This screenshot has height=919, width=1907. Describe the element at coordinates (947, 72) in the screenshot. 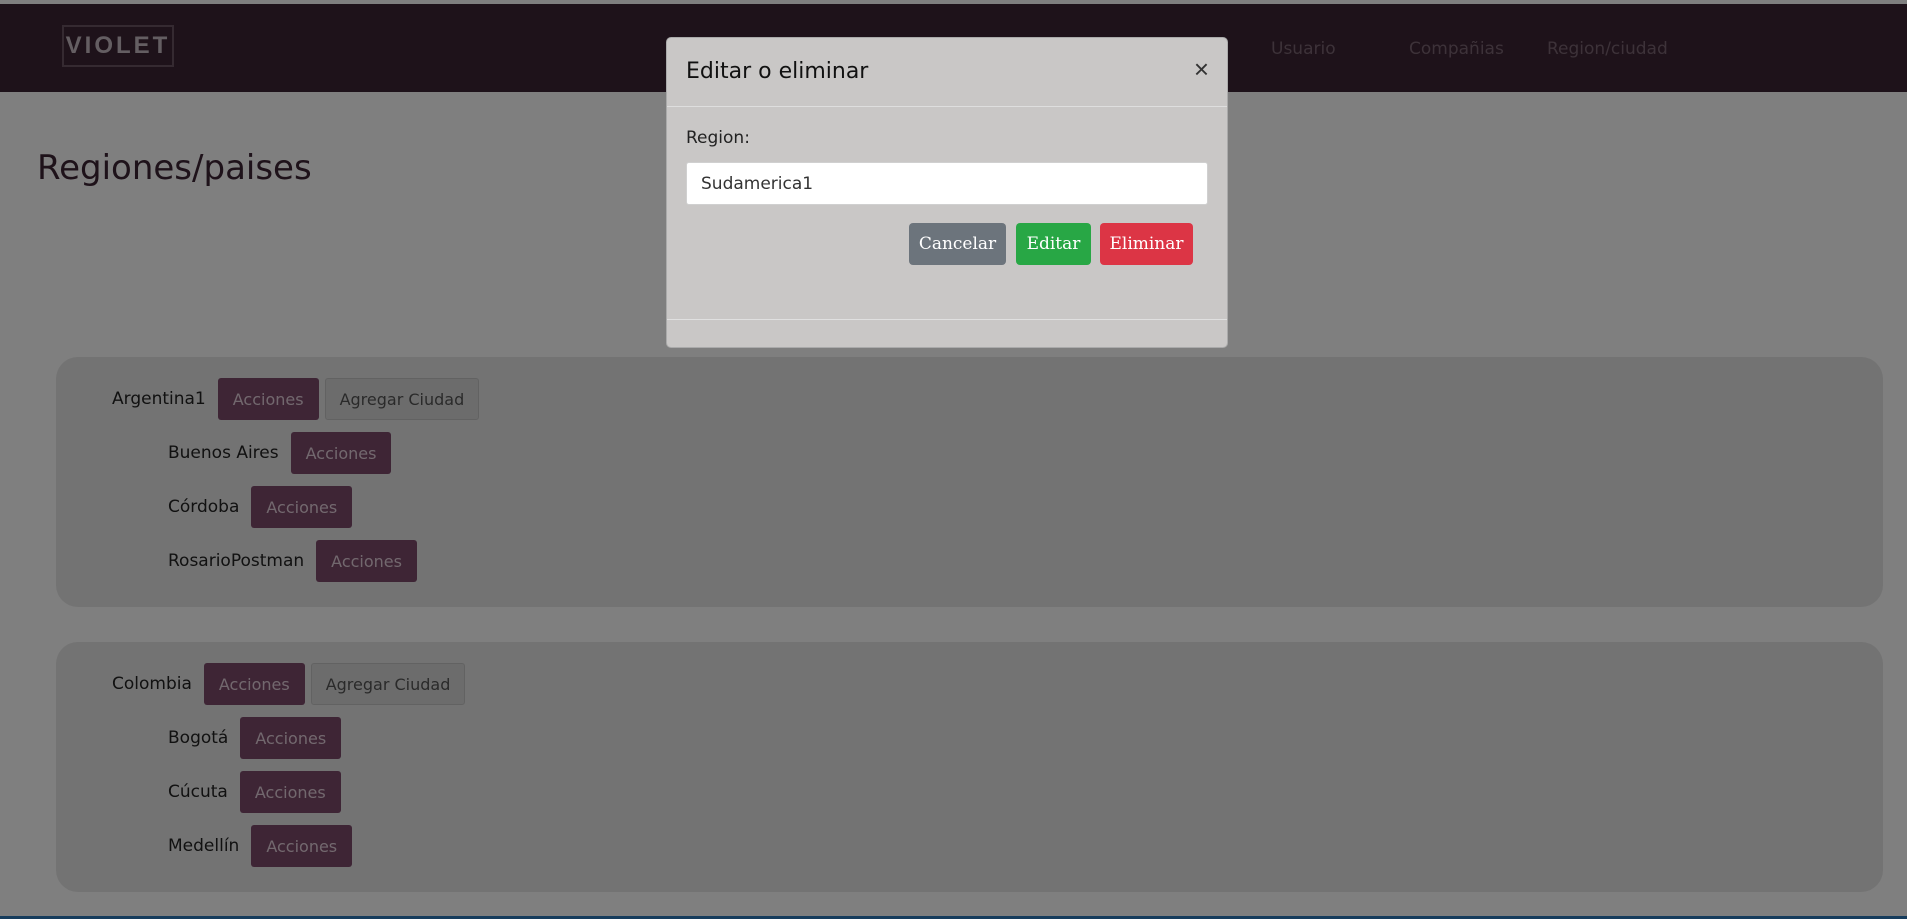

I see `modal-header: Editar o eliminar ×` at that location.